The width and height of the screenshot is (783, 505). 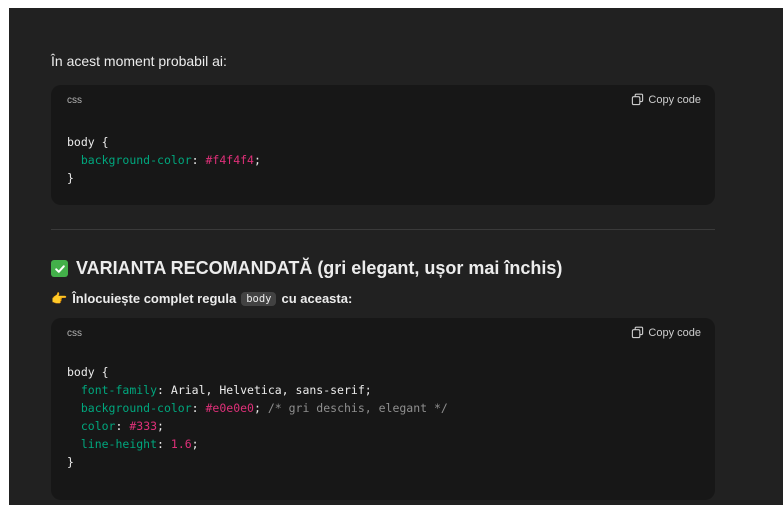 I want to click on top-bar, so click(x=391, y=4).